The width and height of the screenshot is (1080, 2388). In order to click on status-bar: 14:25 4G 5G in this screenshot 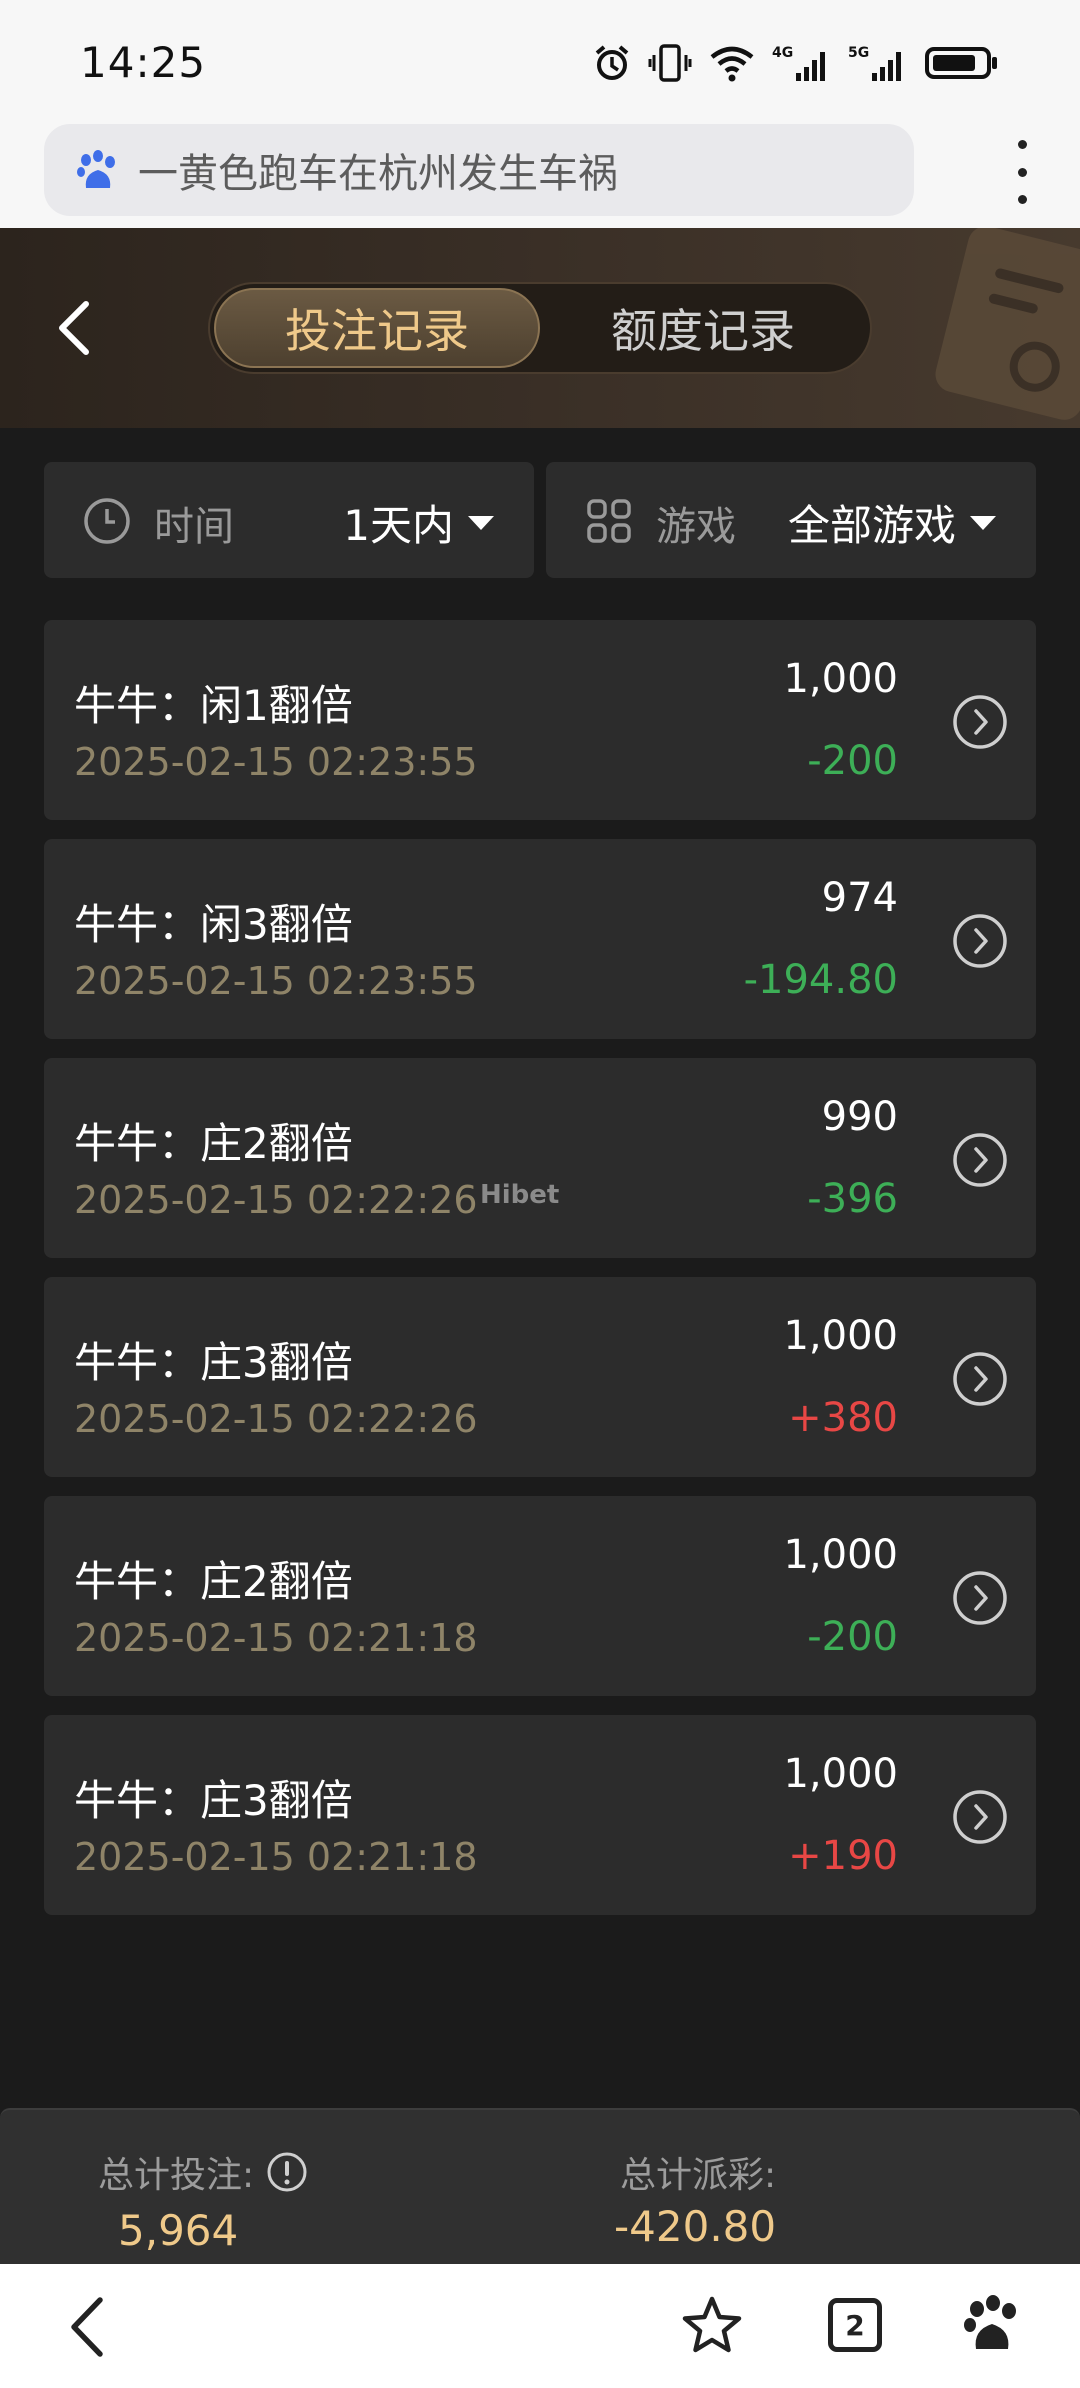, I will do `click(540, 60)`.